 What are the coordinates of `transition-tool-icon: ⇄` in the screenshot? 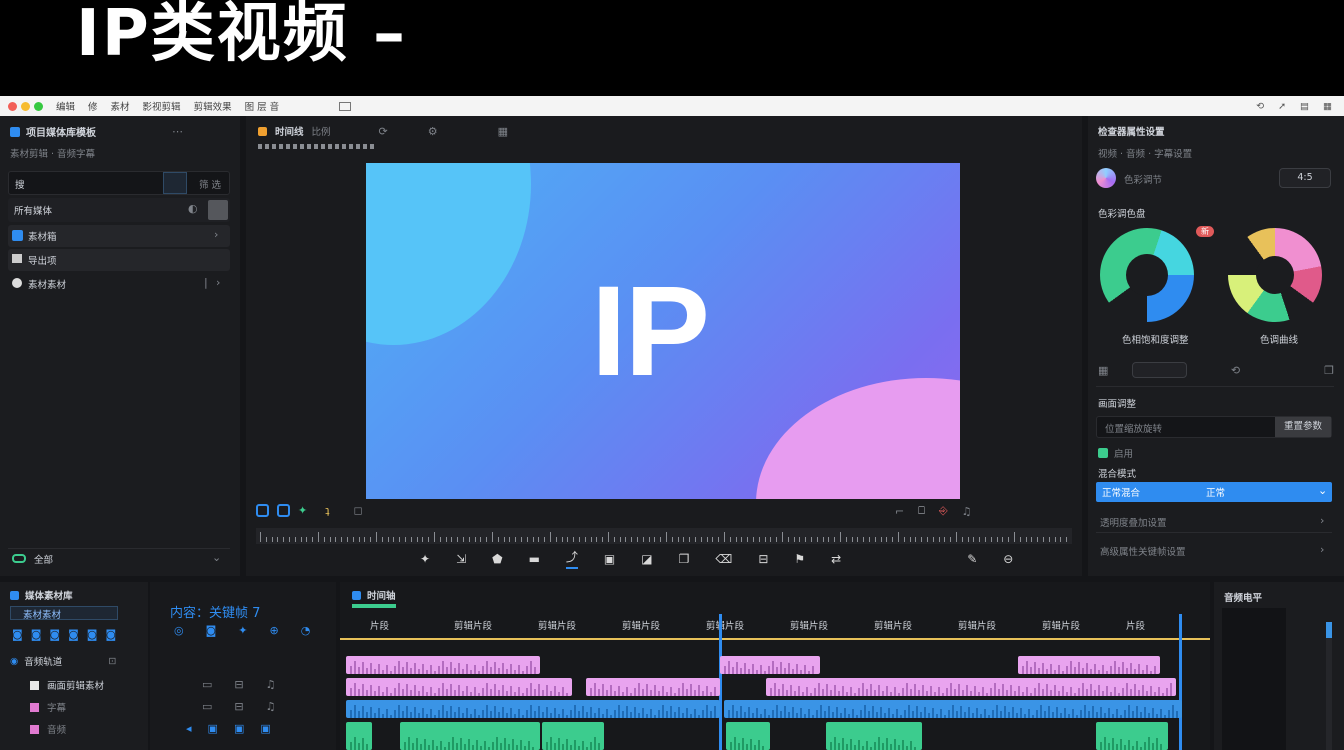 It's located at (836, 559).